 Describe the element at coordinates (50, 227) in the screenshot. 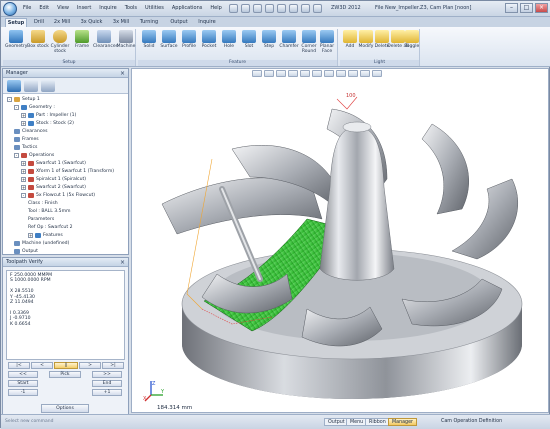

I see `tree-item: Ref Op : Swarfcut 2` at that location.